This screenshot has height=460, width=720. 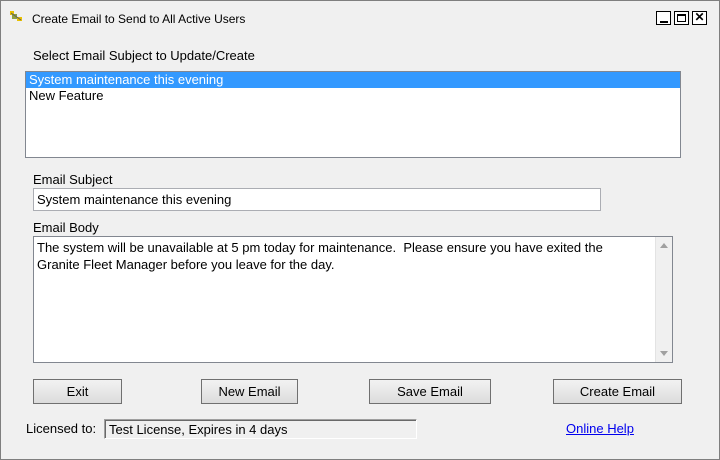 What do you see at coordinates (353, 96) in the screenshot?
I see `list-item: New Feature` at bounding box center [353, 96].